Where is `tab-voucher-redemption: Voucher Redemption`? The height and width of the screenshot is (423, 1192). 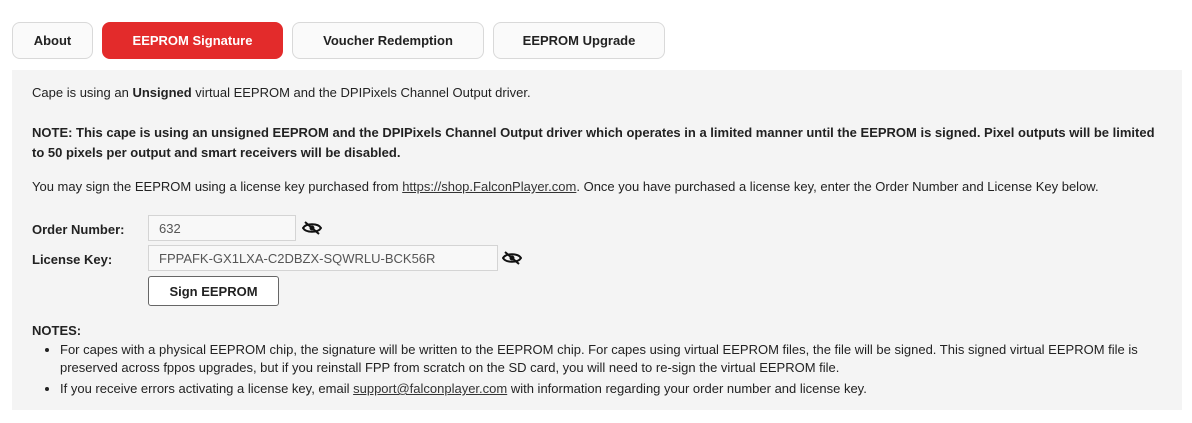
tab-voucher-redemption: Voucher Redemption is located at coordinates (388, 40).